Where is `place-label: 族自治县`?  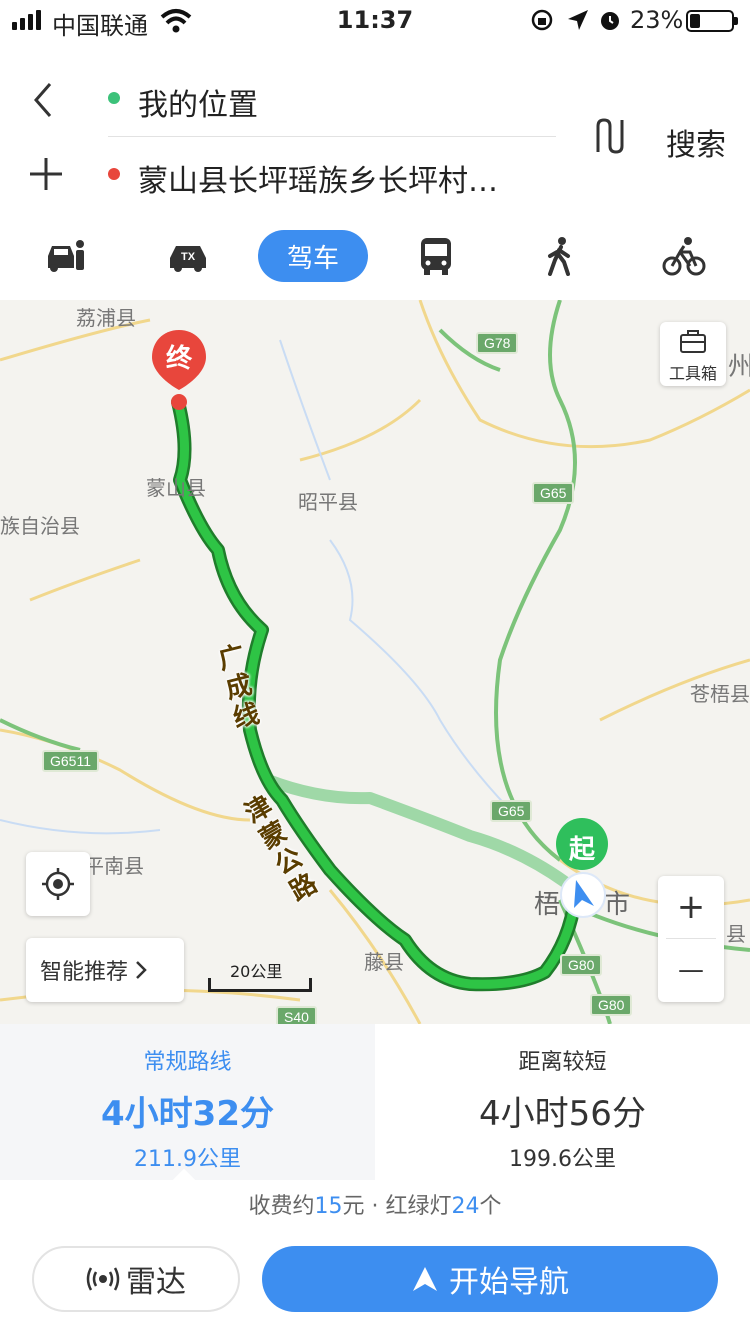 place-label: 族自治县 is located at coordinates (40, 526).